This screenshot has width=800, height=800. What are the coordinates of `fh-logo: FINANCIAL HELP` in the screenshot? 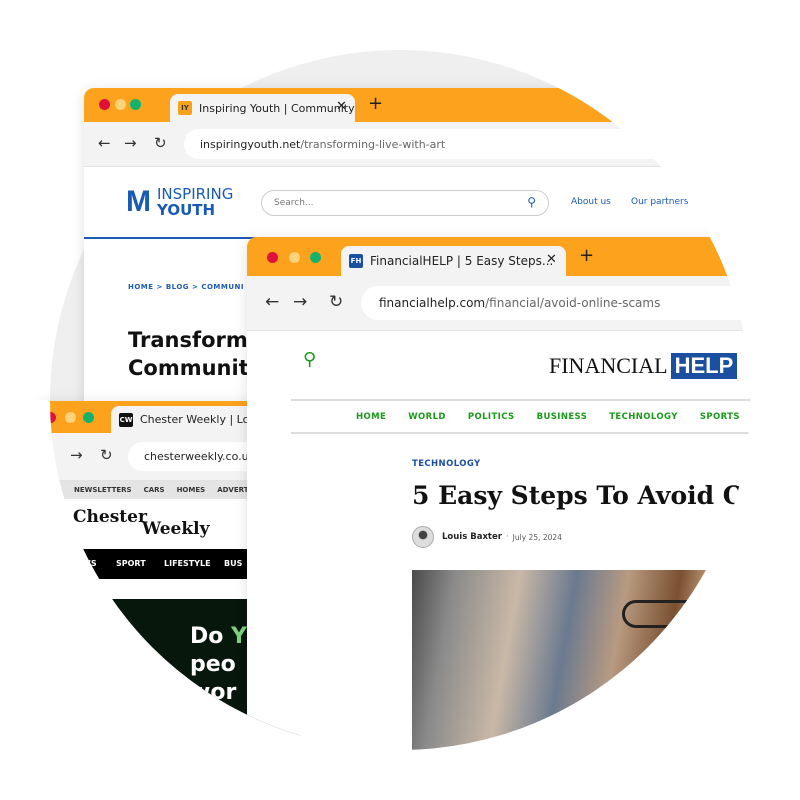 It's located at (643, 366).